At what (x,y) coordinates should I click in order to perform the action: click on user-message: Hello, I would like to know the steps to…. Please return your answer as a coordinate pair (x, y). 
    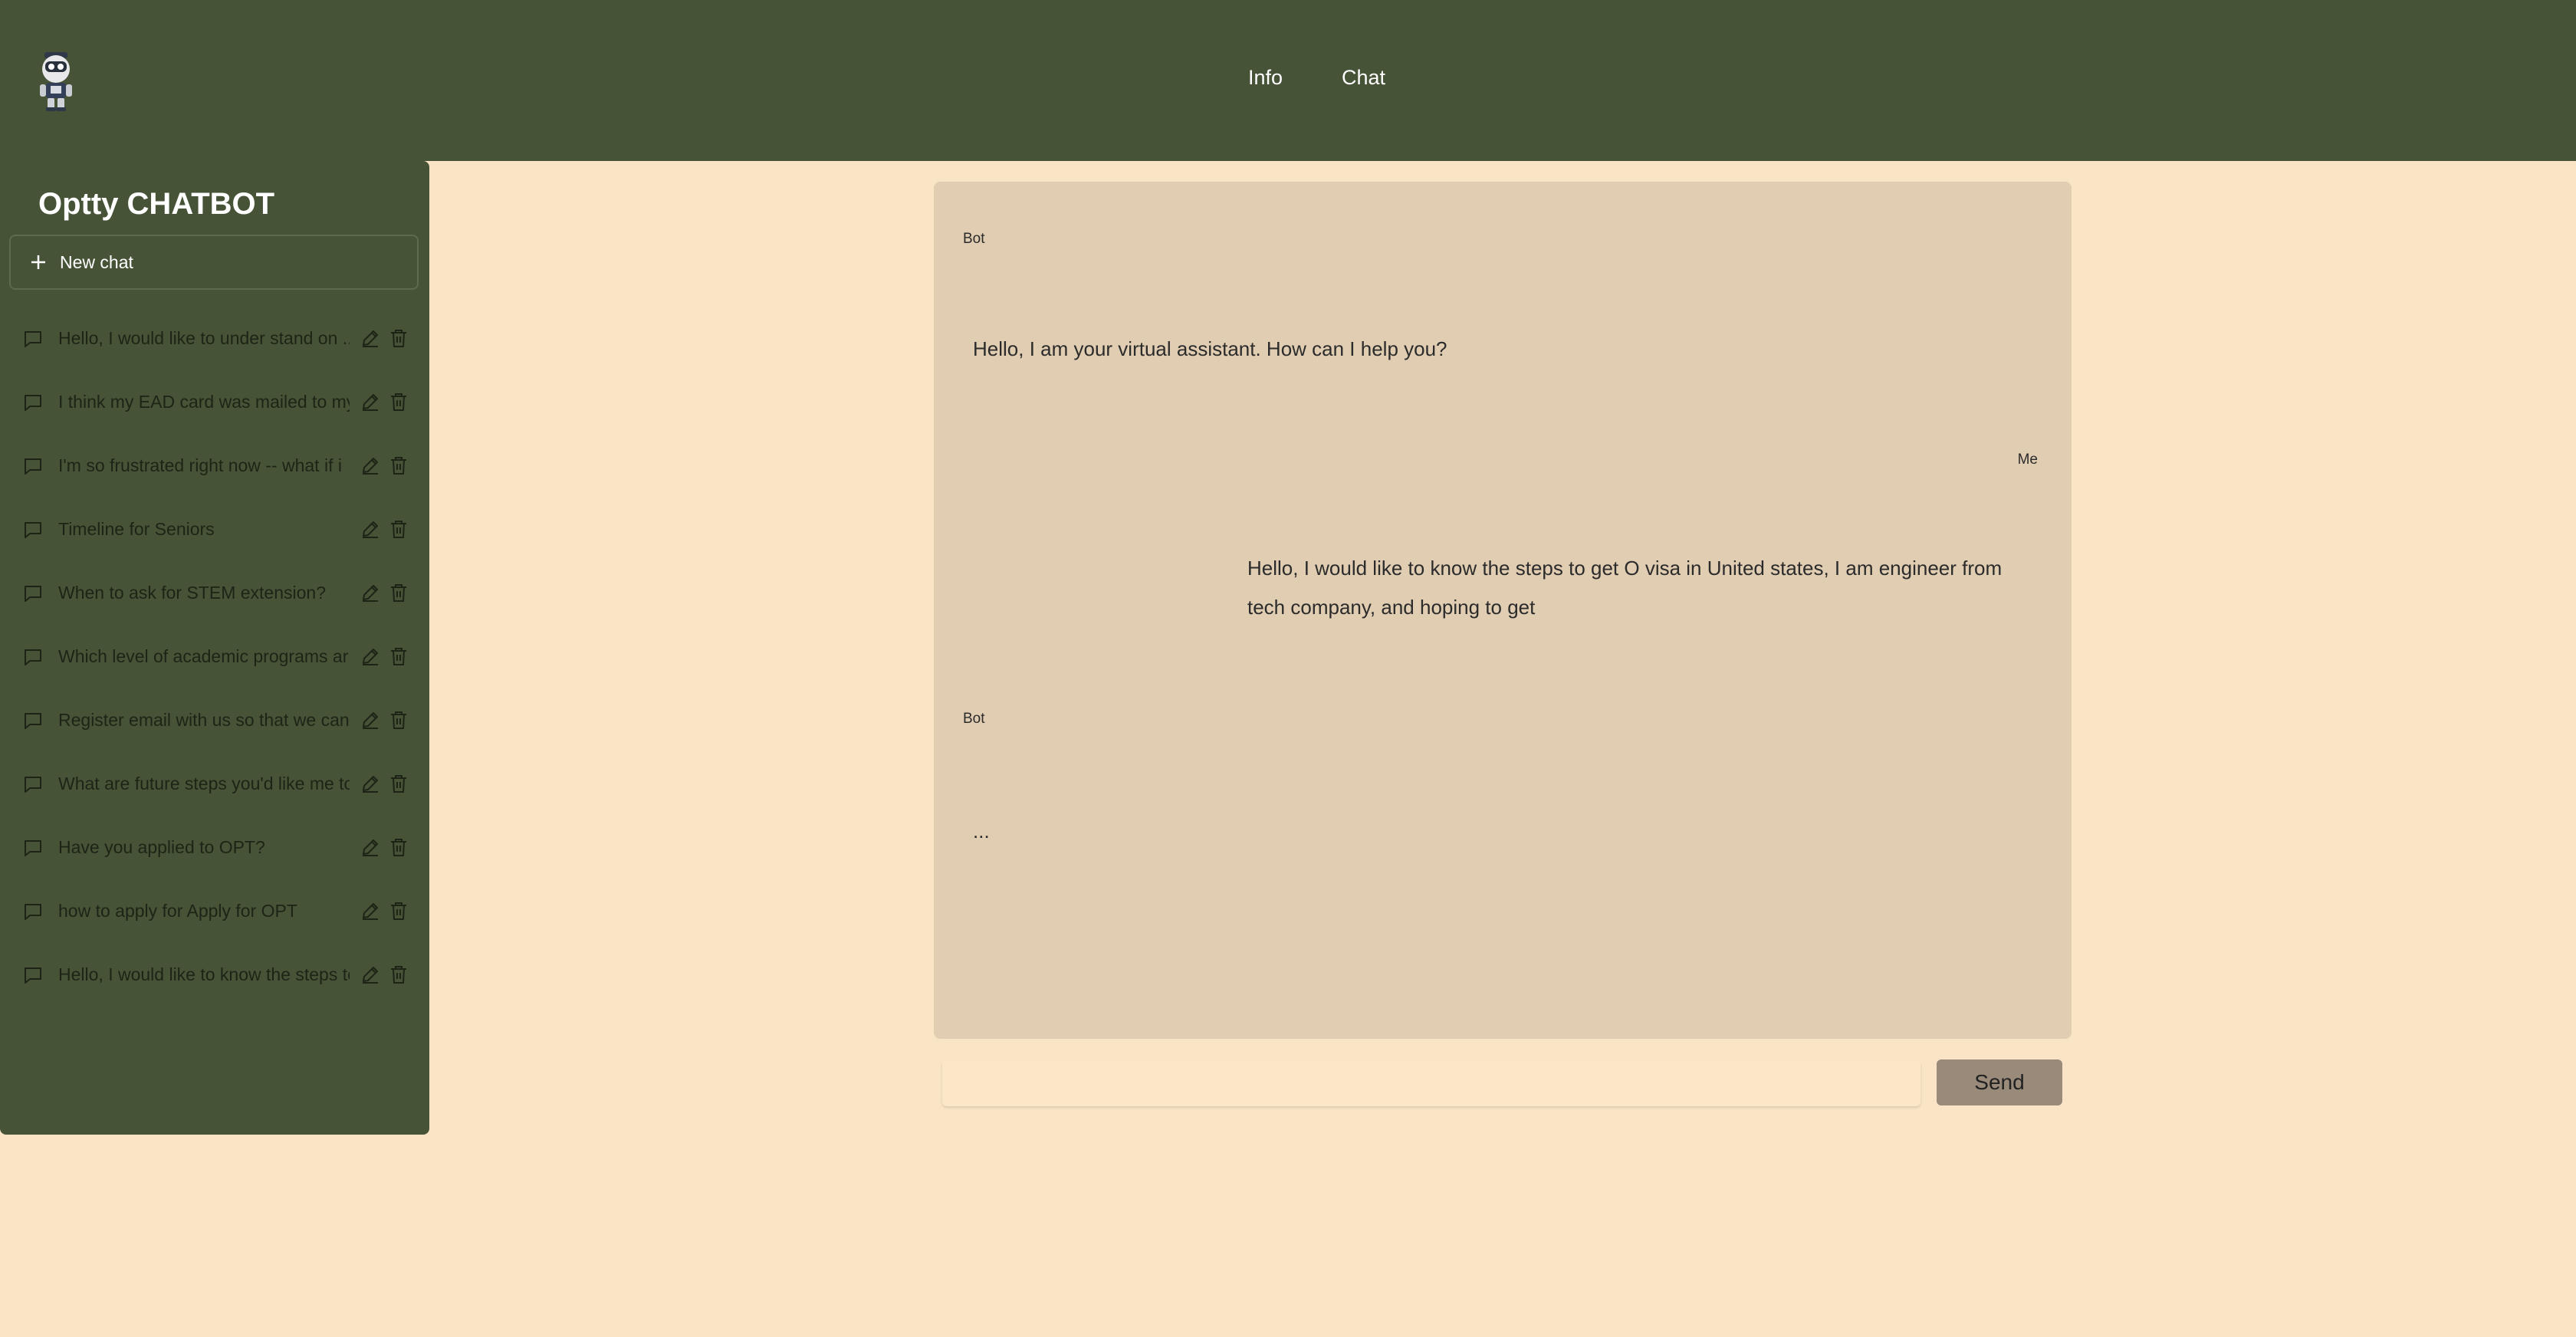
    Looking at the image, I should click on (1625, 588).